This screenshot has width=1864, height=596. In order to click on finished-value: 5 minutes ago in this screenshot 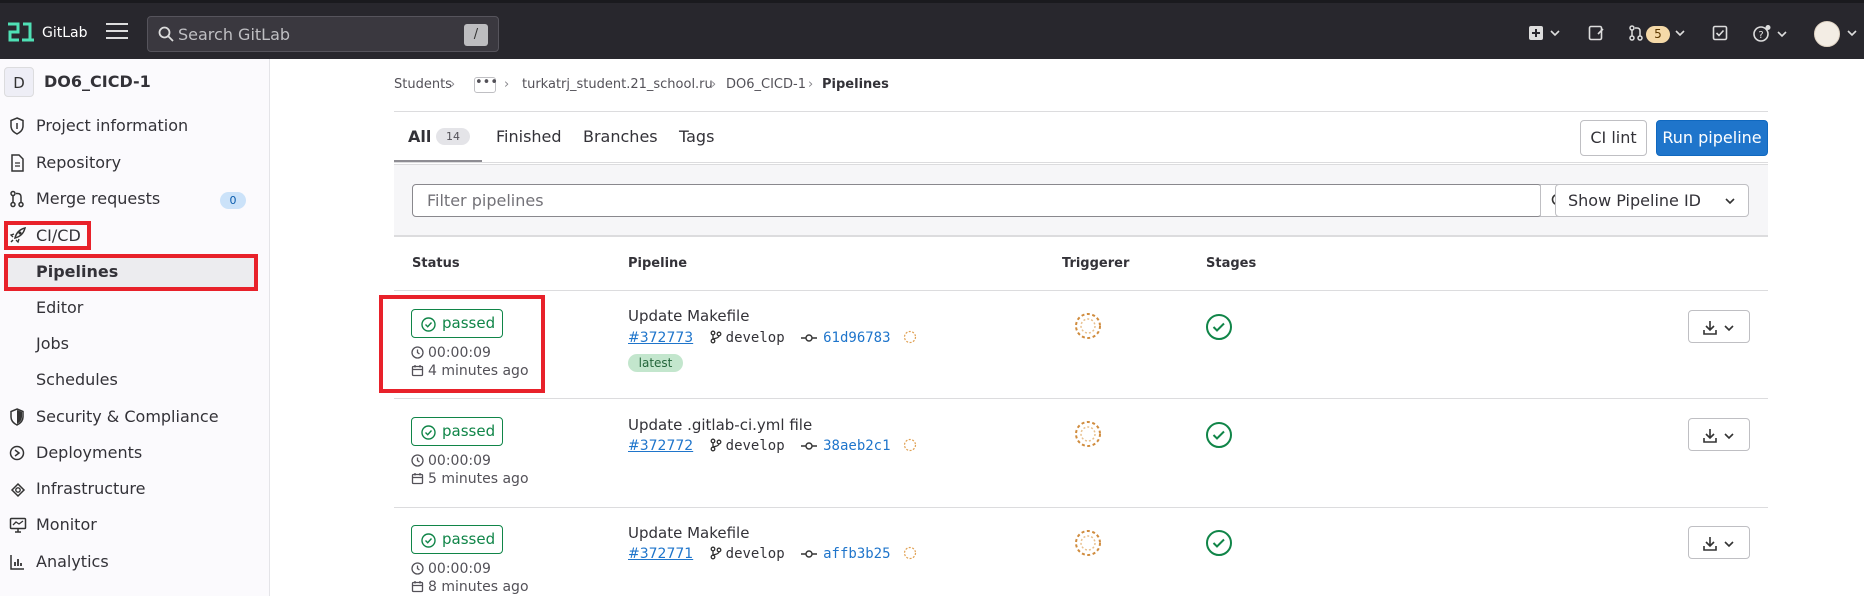, I will do `click(478, 479)`.